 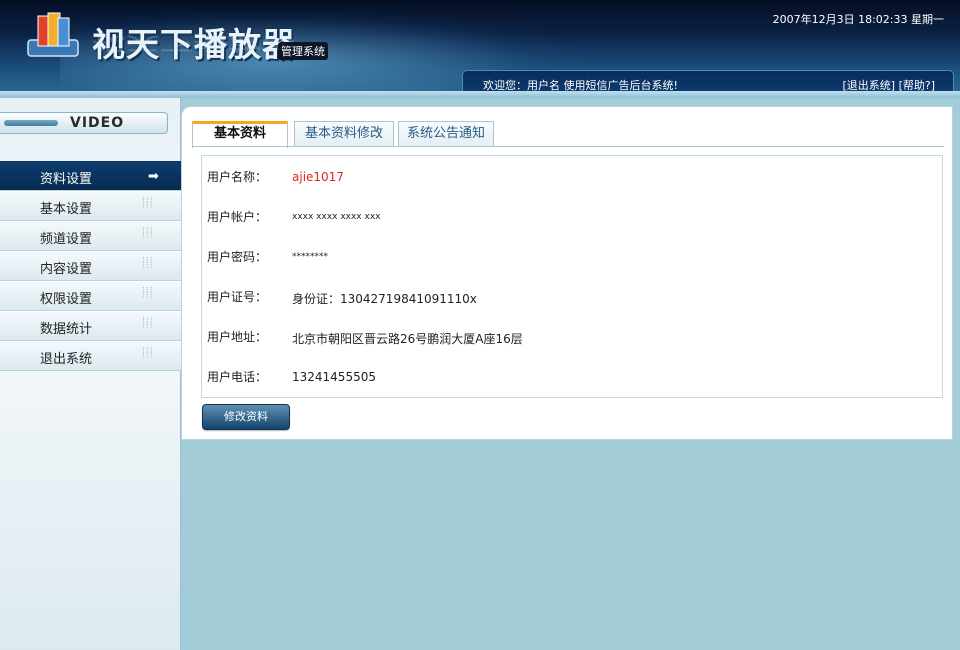 I want to click on profile-row-password: 用户密码： ********, so click(x=572, y=256).